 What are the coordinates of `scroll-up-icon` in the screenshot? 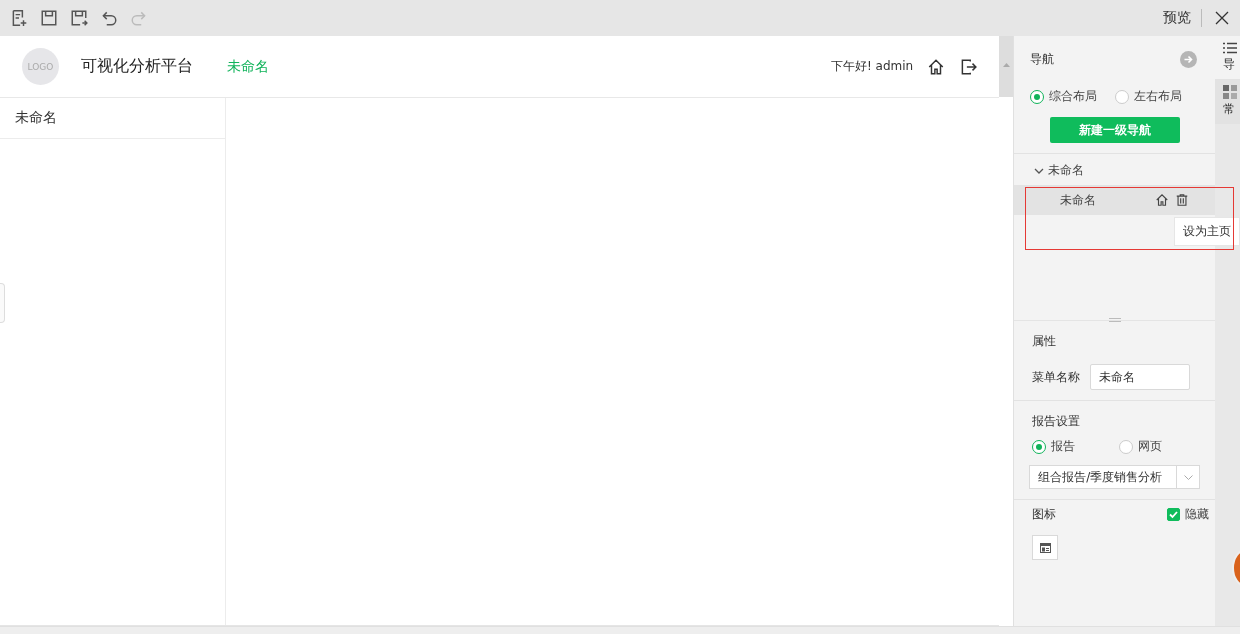 It's located at (1006, 65).